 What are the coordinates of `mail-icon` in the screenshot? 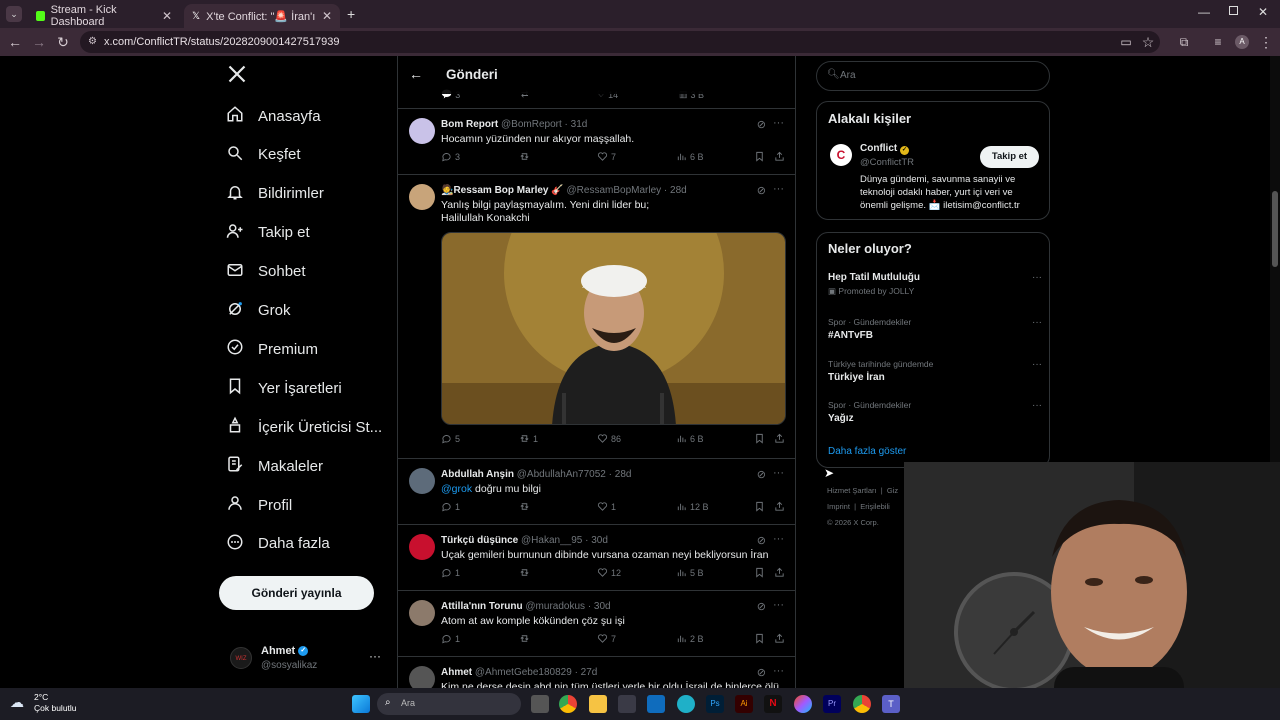 It's located at (656, 704).